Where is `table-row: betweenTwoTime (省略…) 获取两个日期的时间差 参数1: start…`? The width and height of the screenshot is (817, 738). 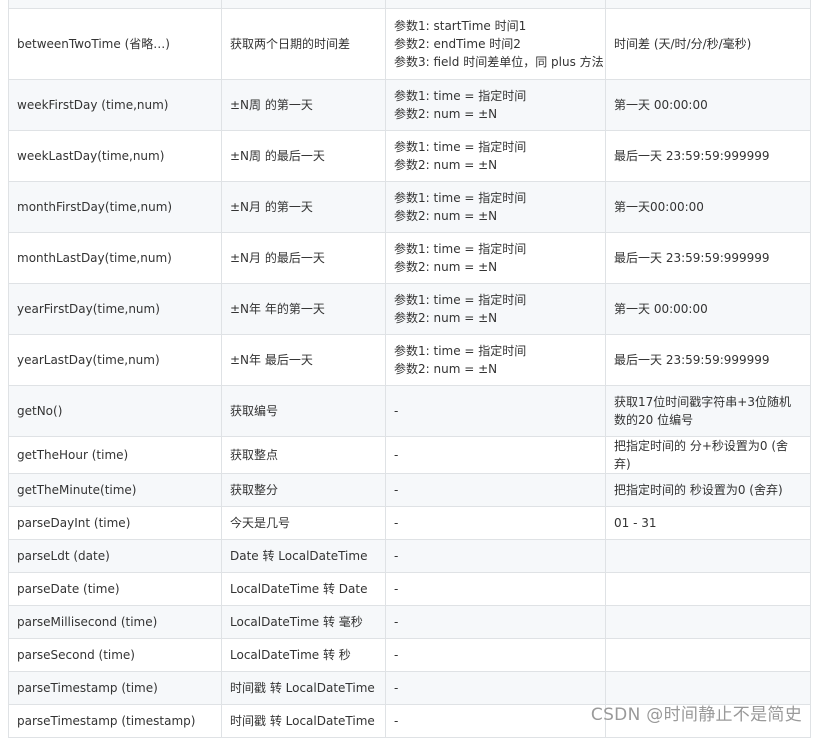 table-row: betweenTwoTime (省略…) 获取两个日期的时间差 参数1: start… is located at coordinates (409, 44).